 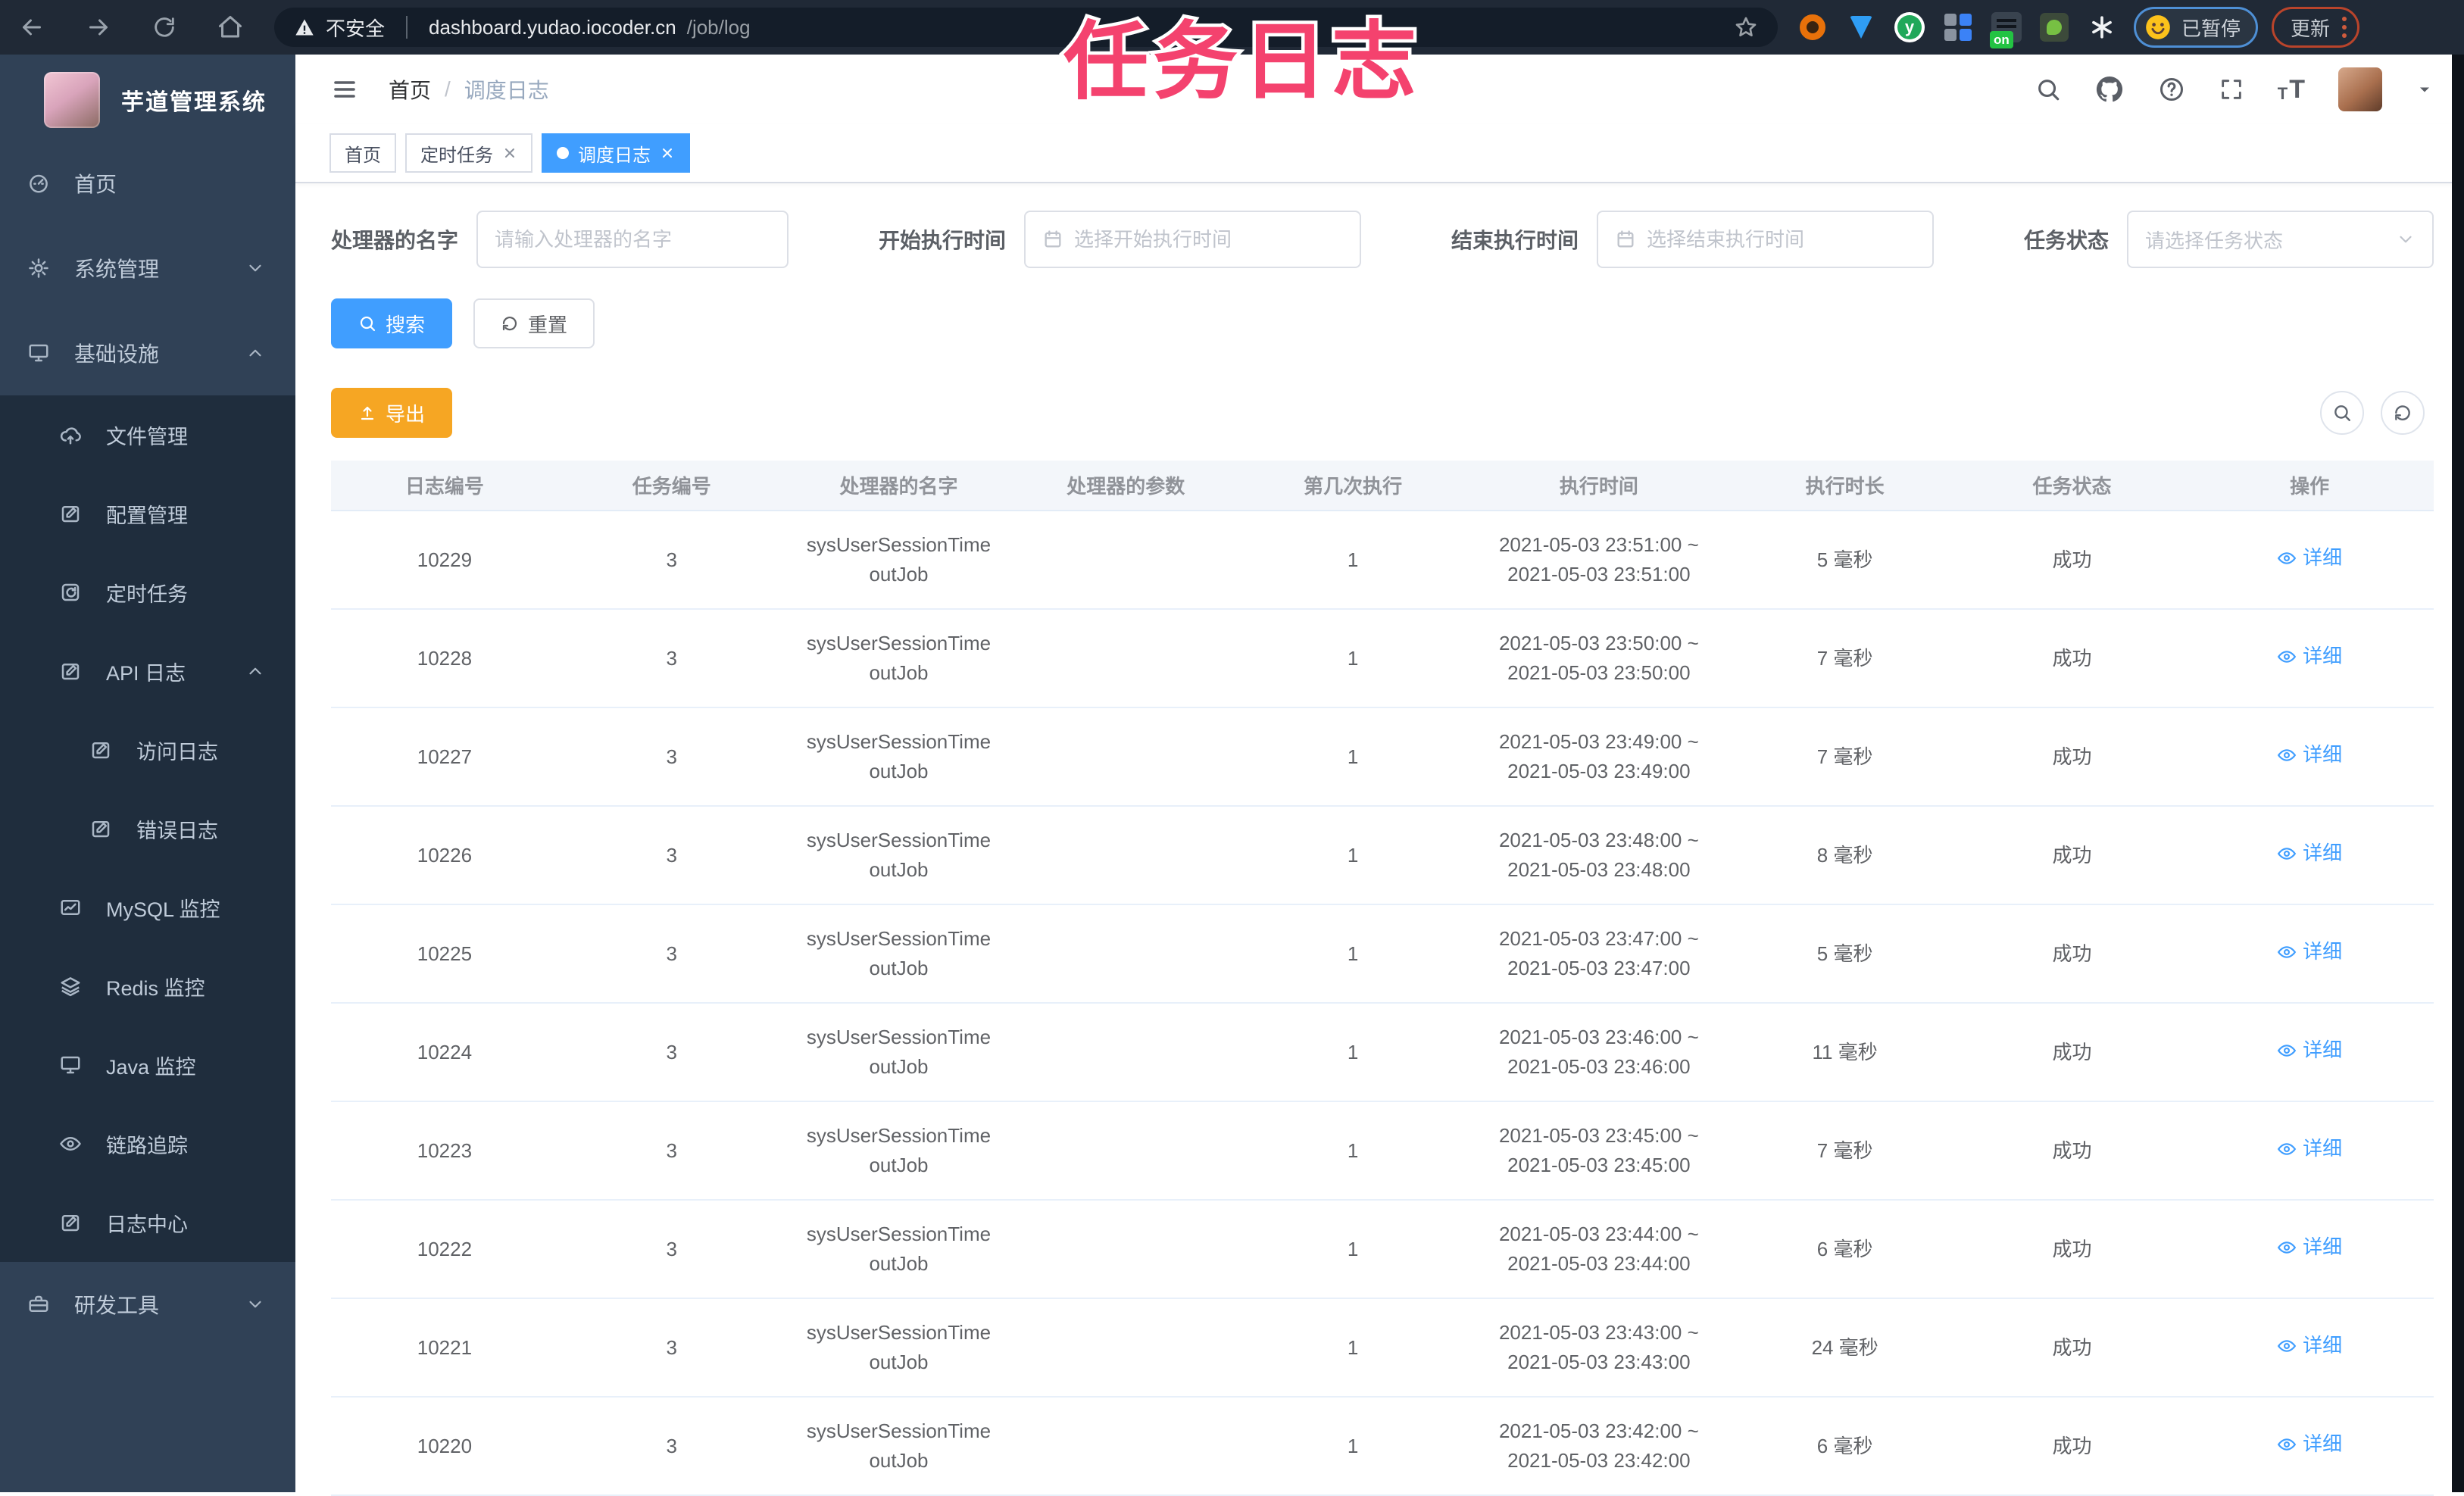 I want to click on sidebar-item-mysql-monitor: MySQL 监控, so click(x=147, y=907).